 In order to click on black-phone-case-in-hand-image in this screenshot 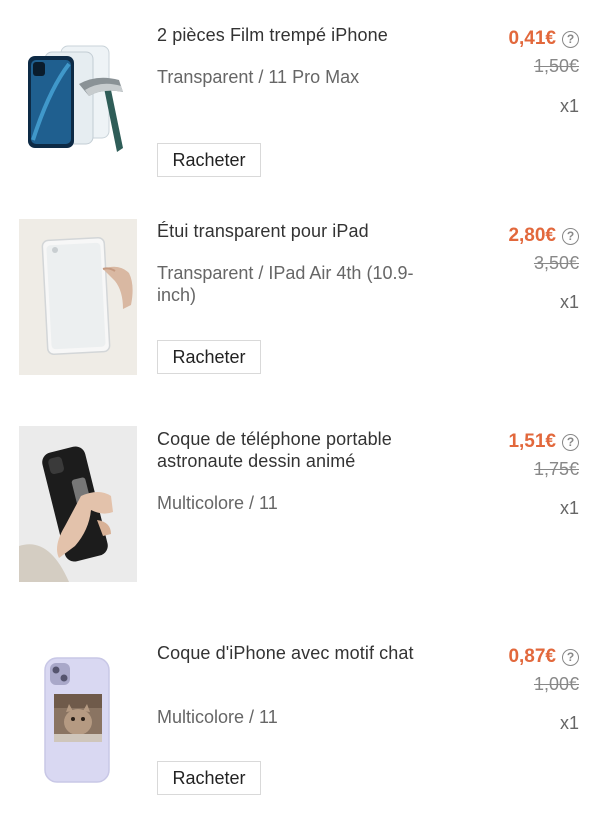, I will do `click(78, 504)`.